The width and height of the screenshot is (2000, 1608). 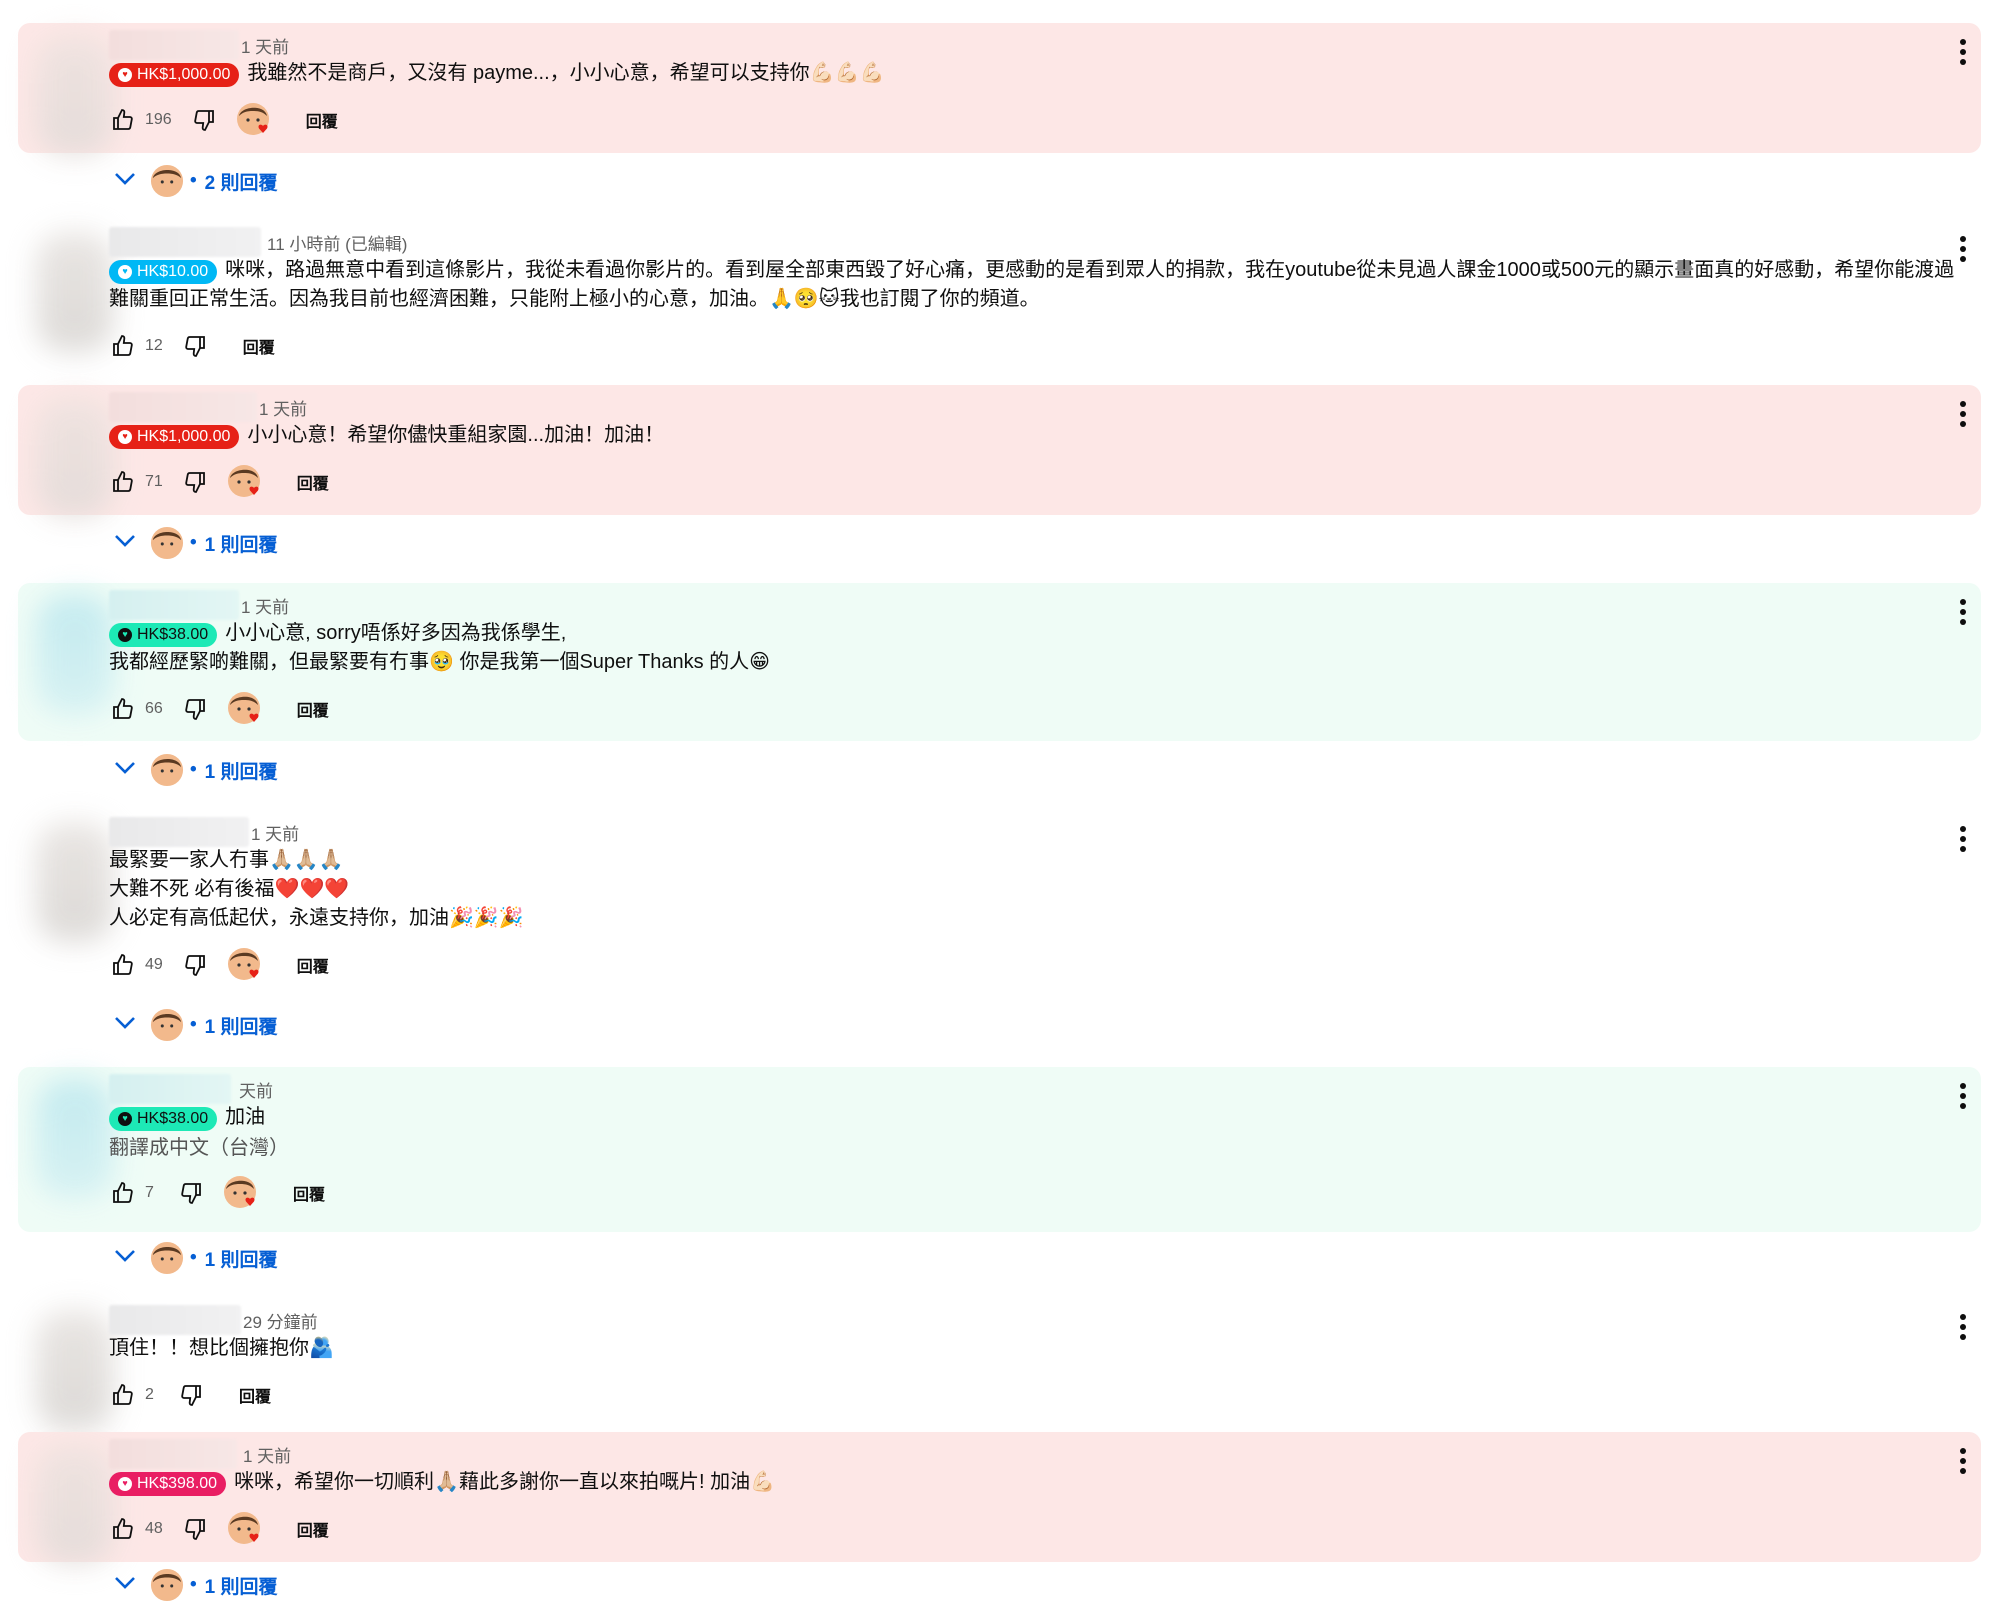 What do you see at coordinates (158, 119) in the screenshot?
I see `like-count: 196` at bounding box center [158, 119].